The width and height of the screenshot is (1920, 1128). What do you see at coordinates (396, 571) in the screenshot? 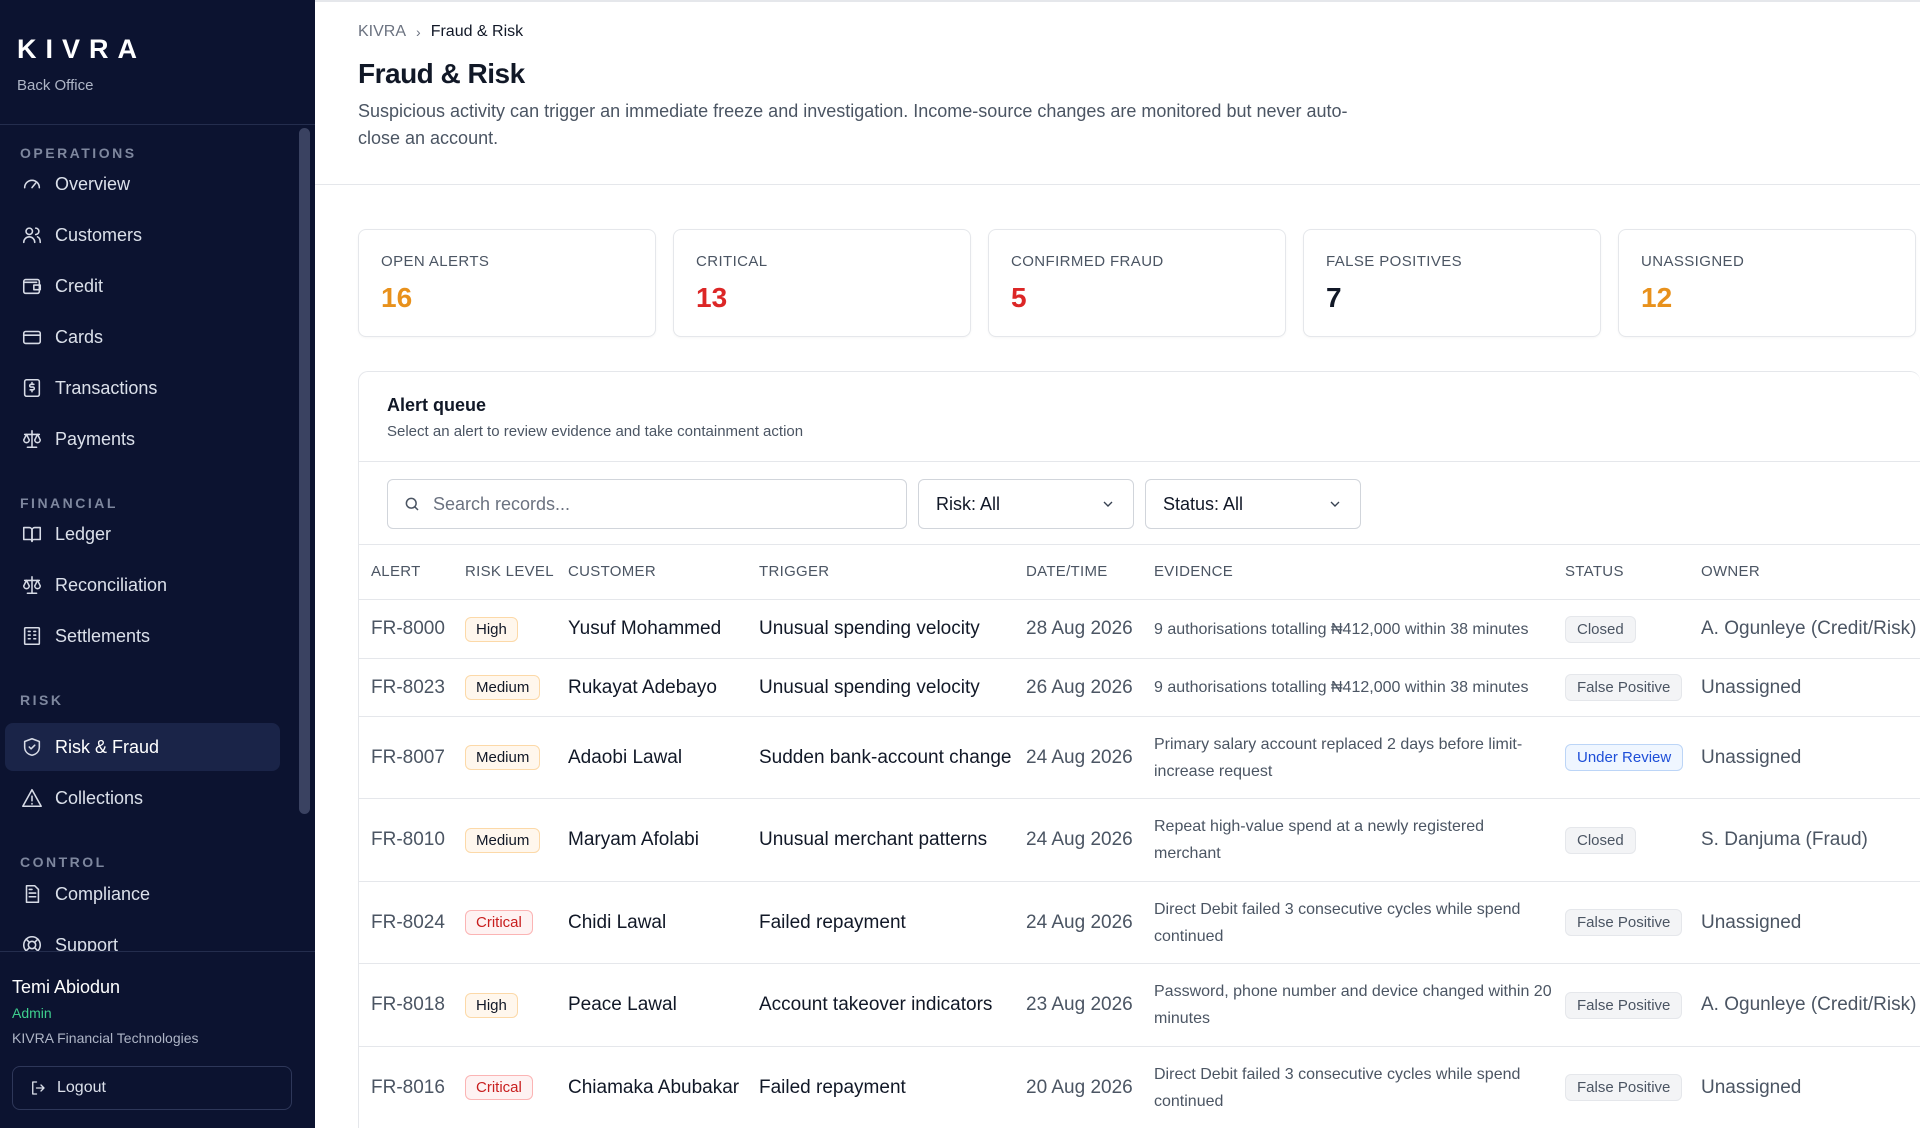
I see `column-header-alert: ALERT` at bounding box center [396, 571].